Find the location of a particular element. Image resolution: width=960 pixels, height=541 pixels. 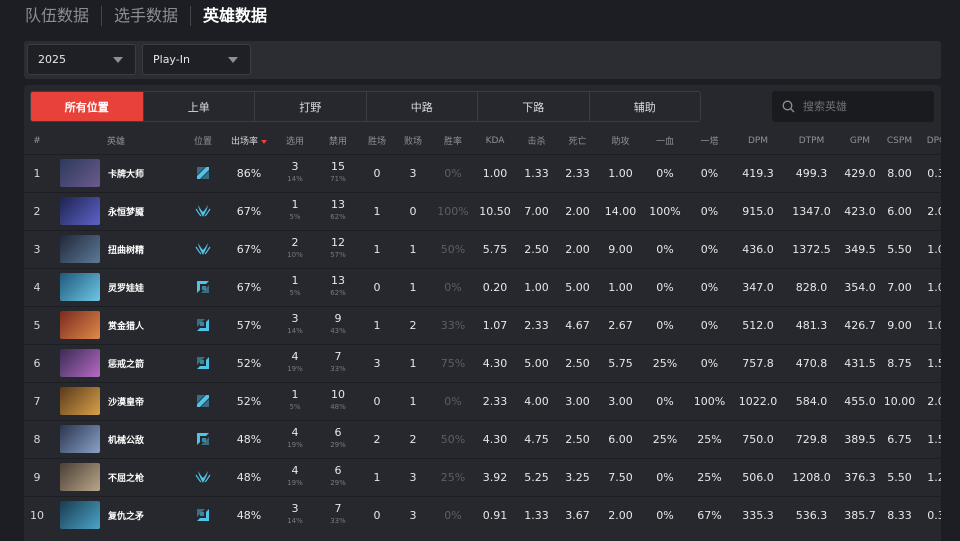

hero-cell: 复仇之矛 is located at coordinates (116, 514).